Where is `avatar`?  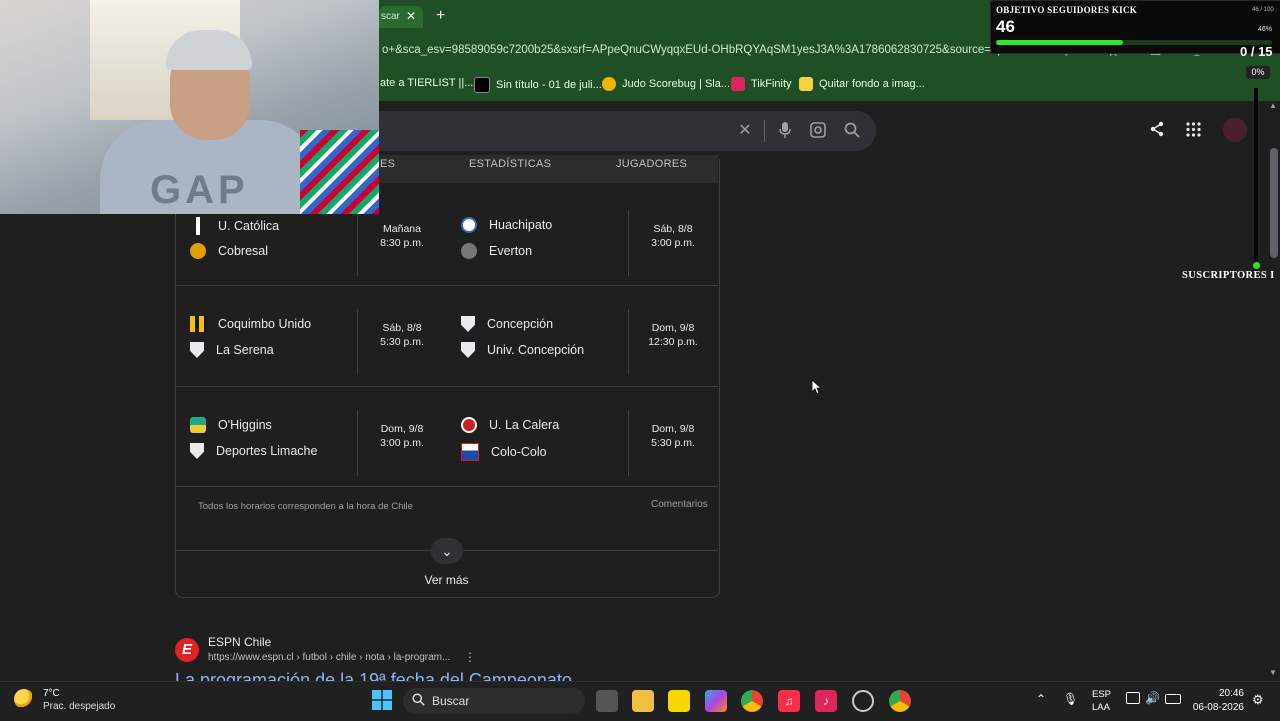
avatar is located at coordinates (1235, 130).